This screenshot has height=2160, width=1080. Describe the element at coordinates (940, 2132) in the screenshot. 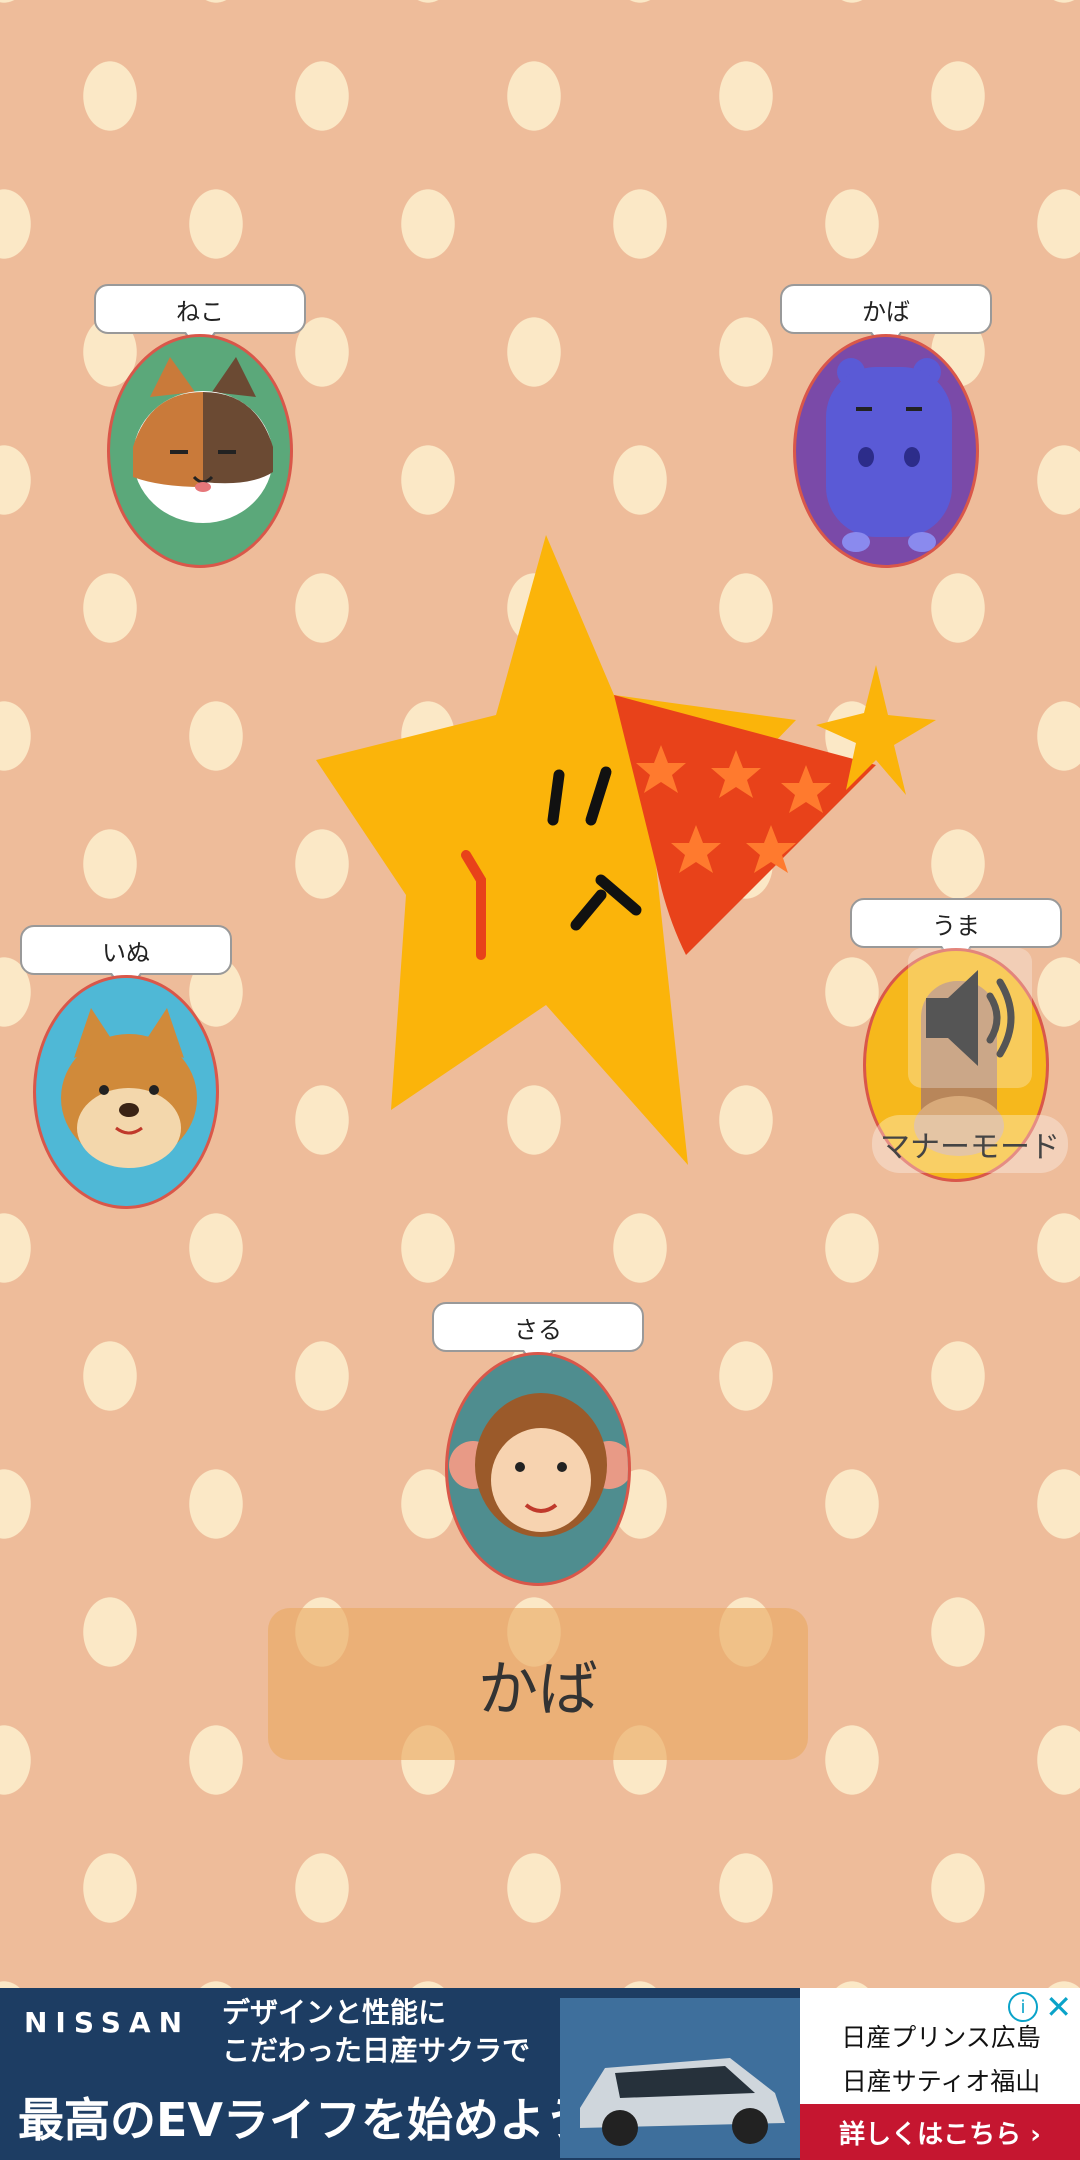

I see `ad-cta-button: 詳しくはこちら ›` at that location.